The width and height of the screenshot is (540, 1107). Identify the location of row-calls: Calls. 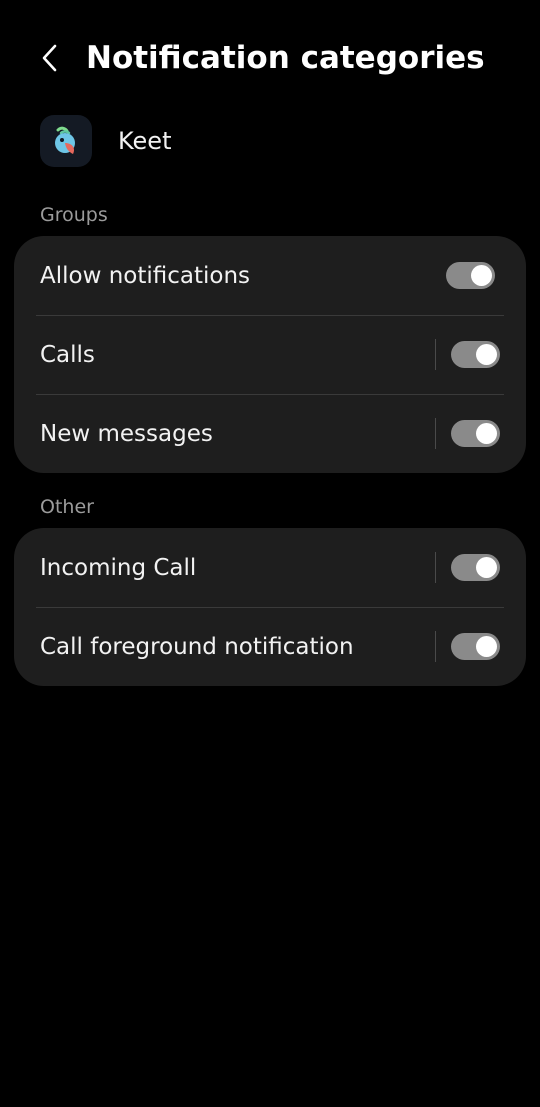
(270, 354).